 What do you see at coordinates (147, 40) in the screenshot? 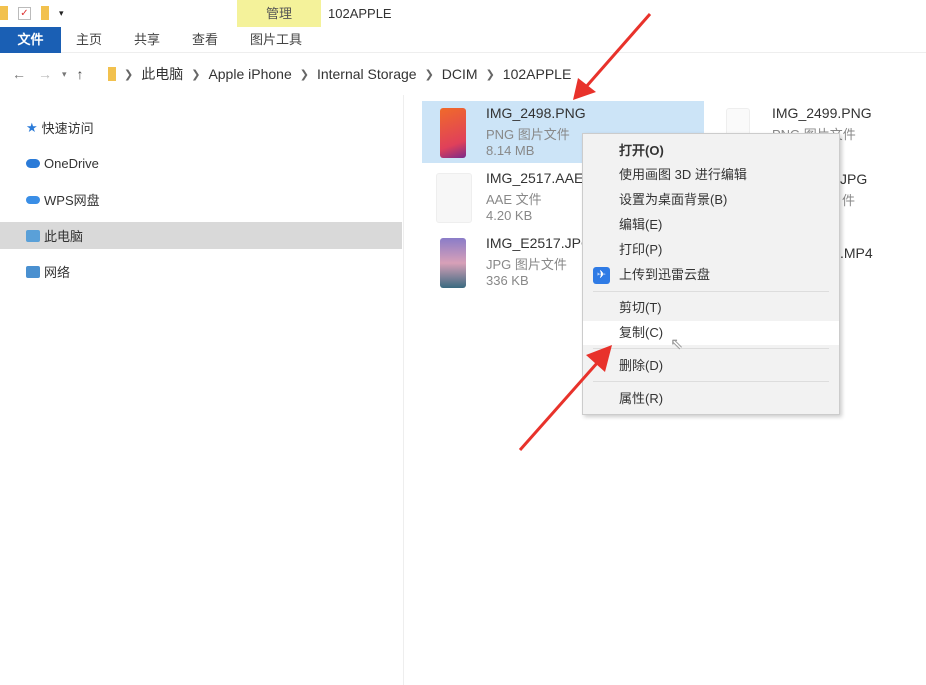
I see `tab-share: 共享` at bounding box center [147, 40].